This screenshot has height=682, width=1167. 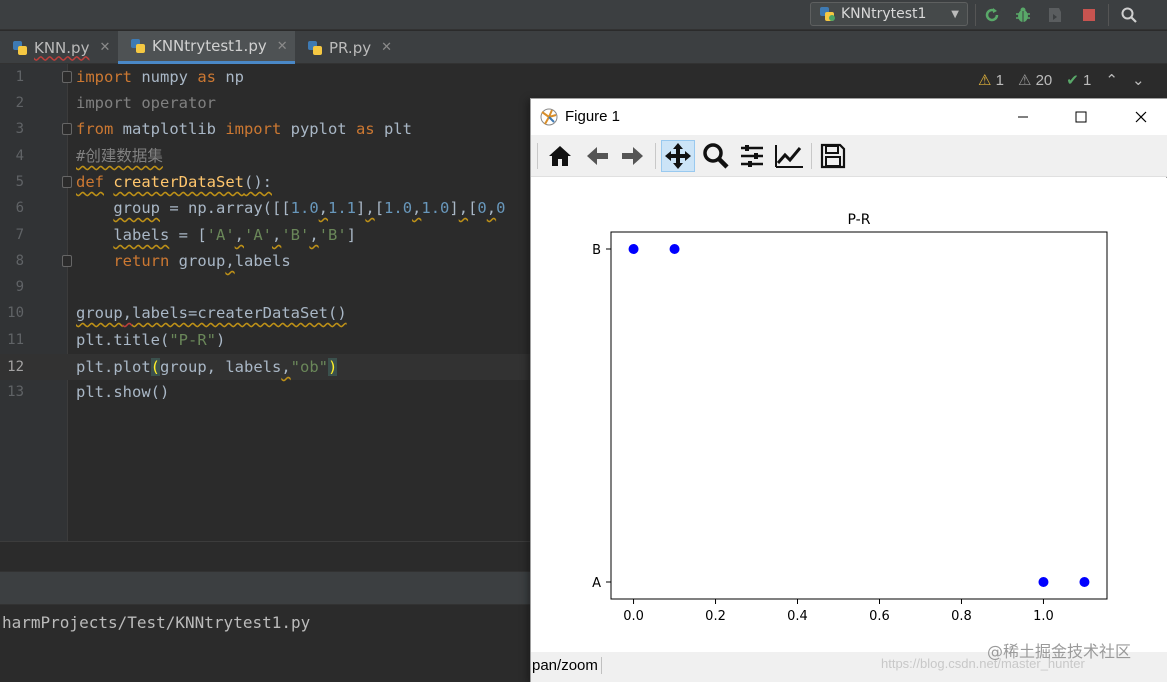 What do you see at coordinates (318, 129) in the screenshot?
I see `code-token: pyplot` at bounding box center [318, 129].